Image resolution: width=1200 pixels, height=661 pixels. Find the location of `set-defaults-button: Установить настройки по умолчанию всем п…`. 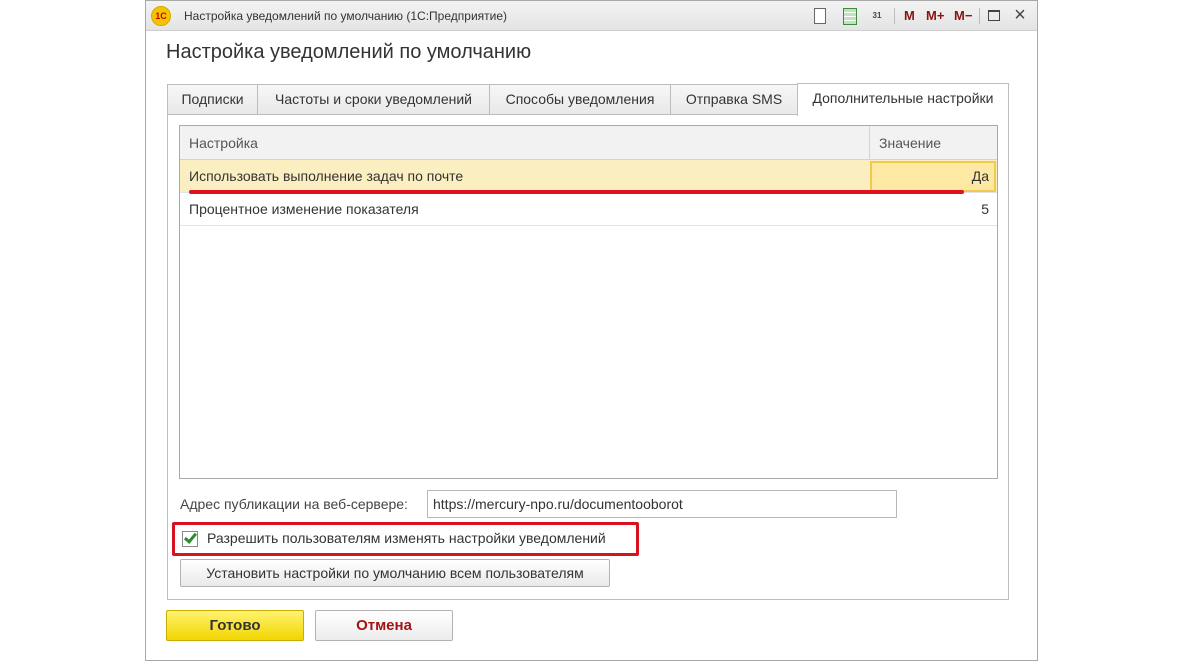

set-defaults-button: Установить настройки по умолчанию всем п… is located at coordinates (395, 573).